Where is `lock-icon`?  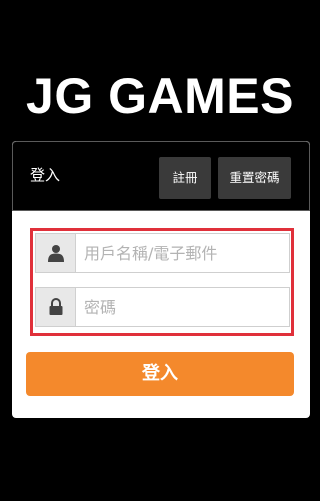 lock-icon is located at coordinates (56, 307).